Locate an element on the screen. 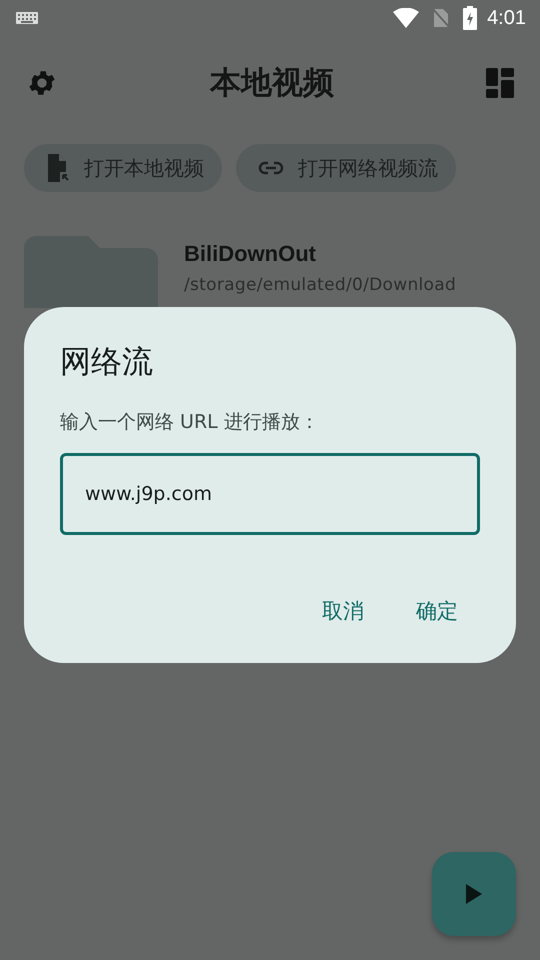  folder-name: BiliDownOut is located at coordinates (250, 254).